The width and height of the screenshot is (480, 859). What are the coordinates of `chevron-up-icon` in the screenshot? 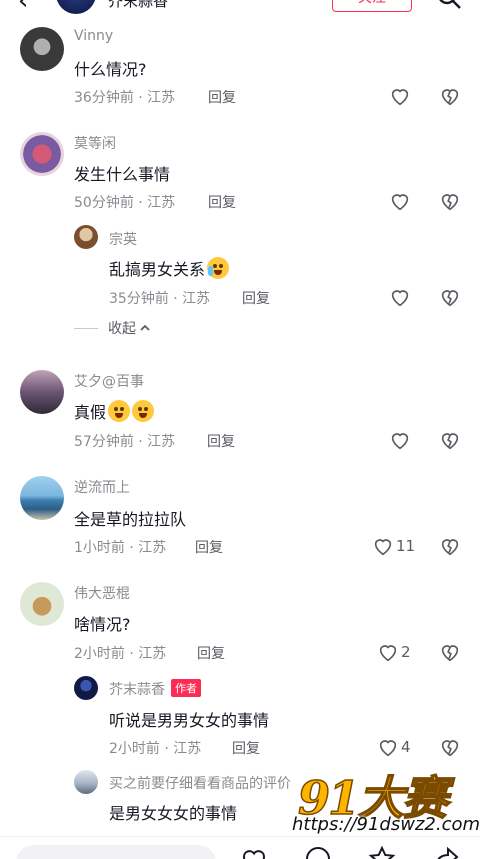 It's located at (145, 327).